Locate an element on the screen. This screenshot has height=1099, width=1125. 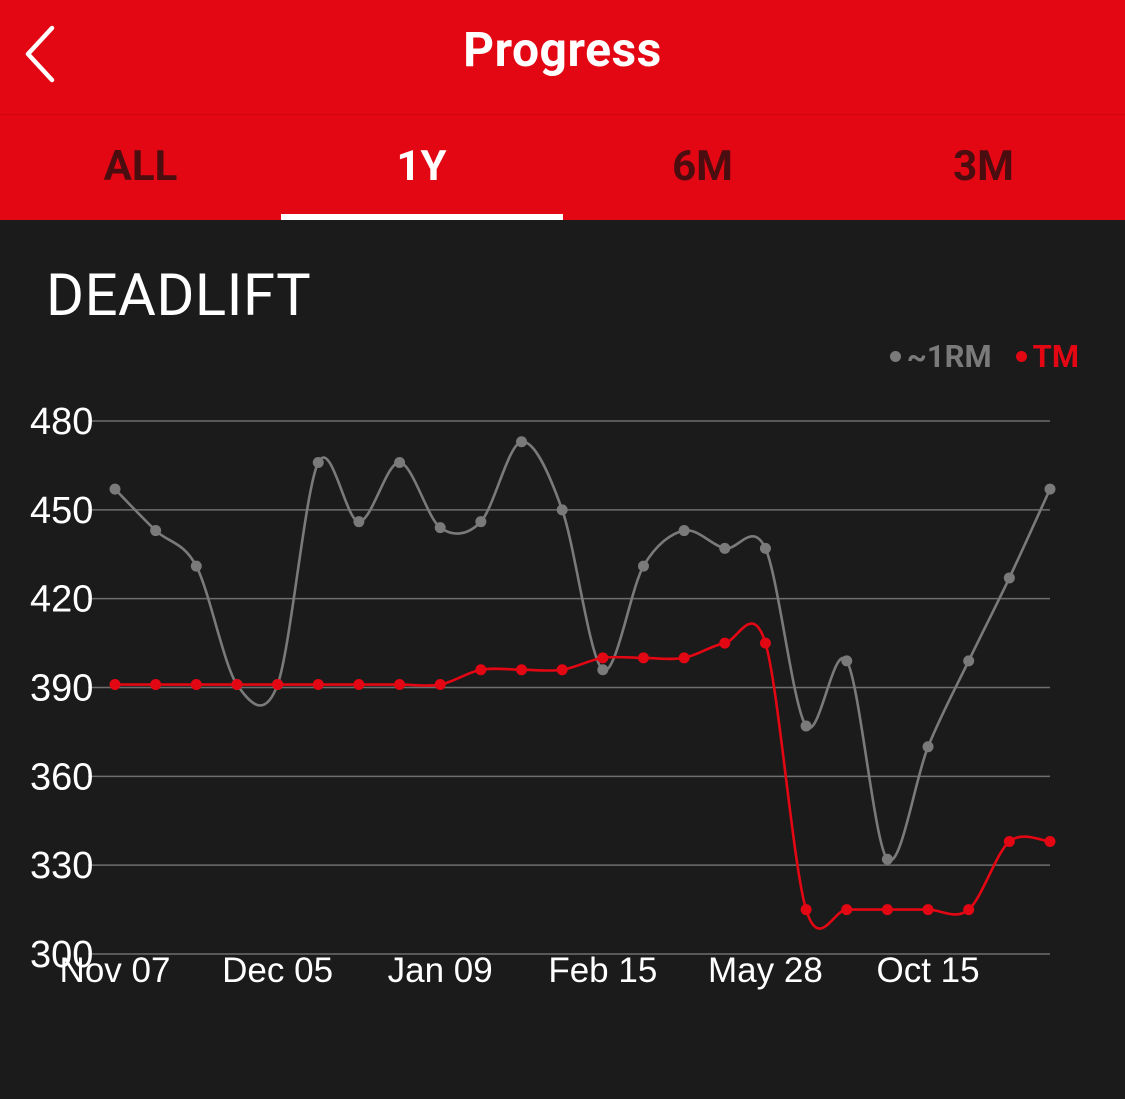
legend-item-tm: TM is located at coordinates (1047, 356).